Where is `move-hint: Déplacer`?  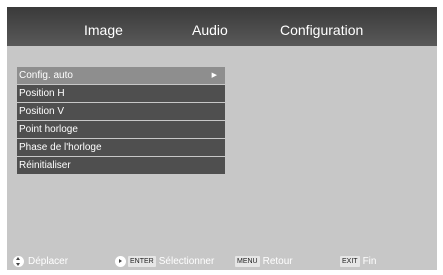 move-hint: Déplacer is located at coordinates (40, 261).